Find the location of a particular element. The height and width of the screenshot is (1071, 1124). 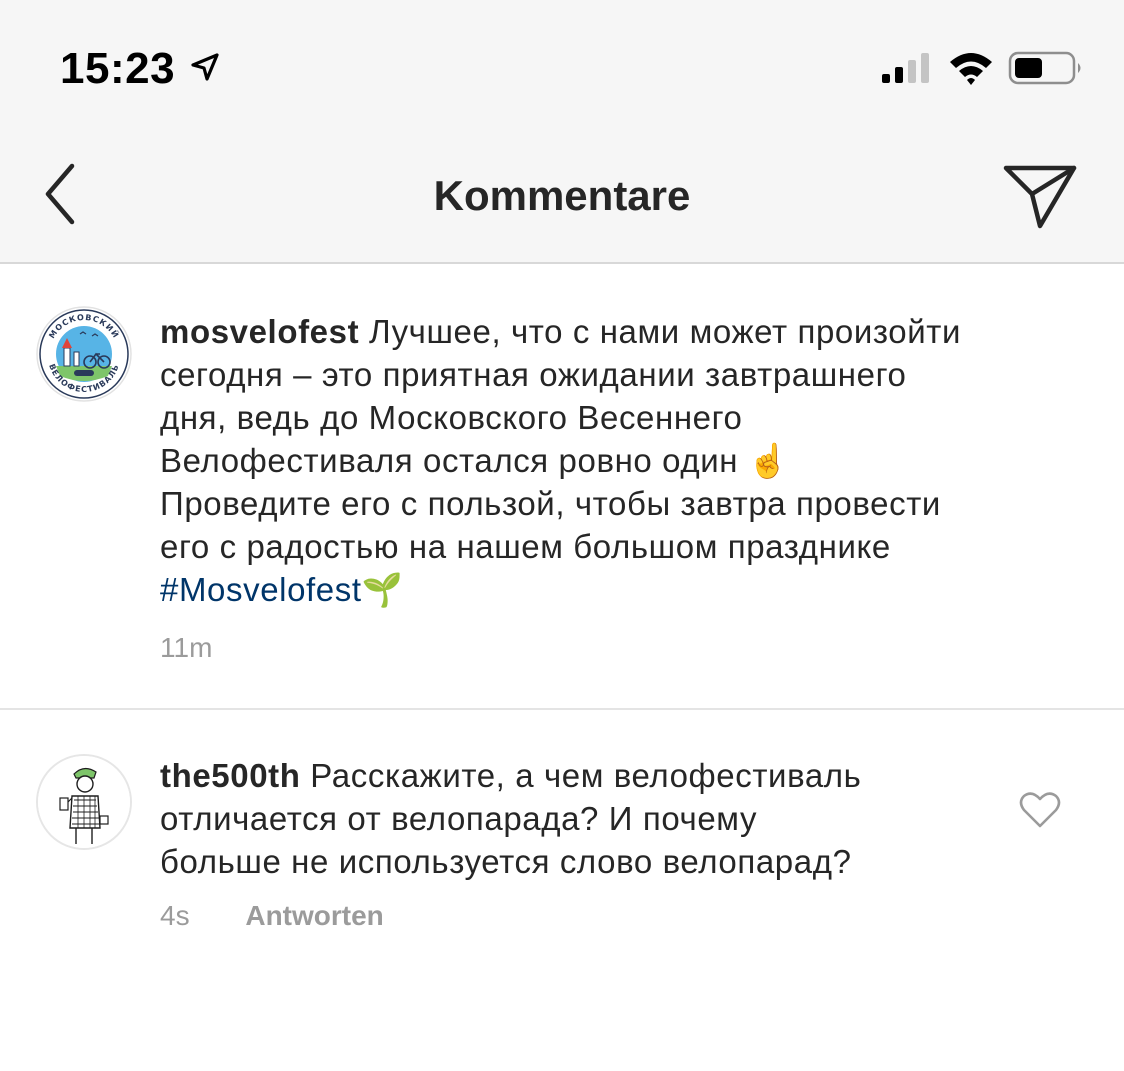

mosvelofest-logo: МОСКОВСКИЙ ВЕЛОФЕСТИВАЛЬ is located at coordinates (84, 354).